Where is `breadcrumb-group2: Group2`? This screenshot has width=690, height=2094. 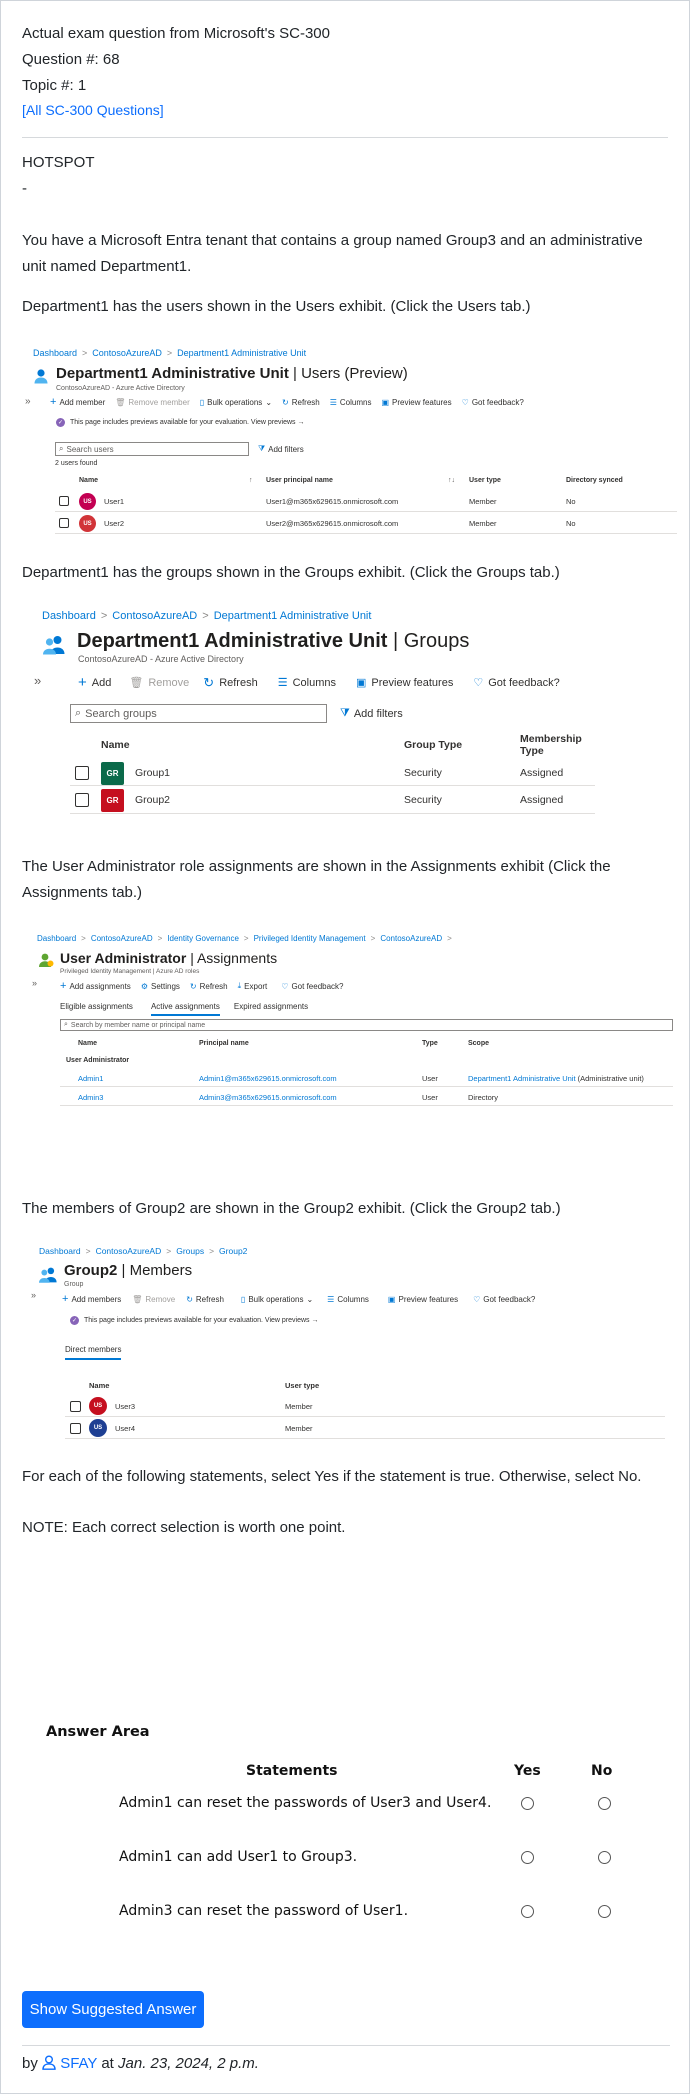 breadcrumb-group2: Group2 is located at coordinates (233, 1251).